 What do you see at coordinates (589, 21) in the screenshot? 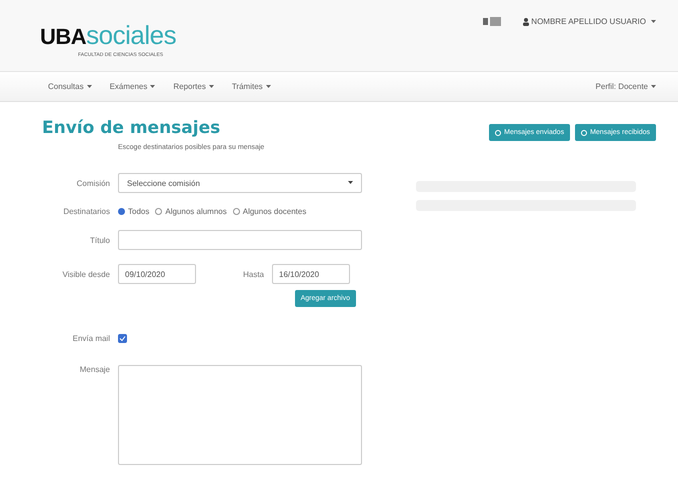
I see `user-menu: NOMBRE APELLIDO USUARIO` at bounding box center [589, 21].